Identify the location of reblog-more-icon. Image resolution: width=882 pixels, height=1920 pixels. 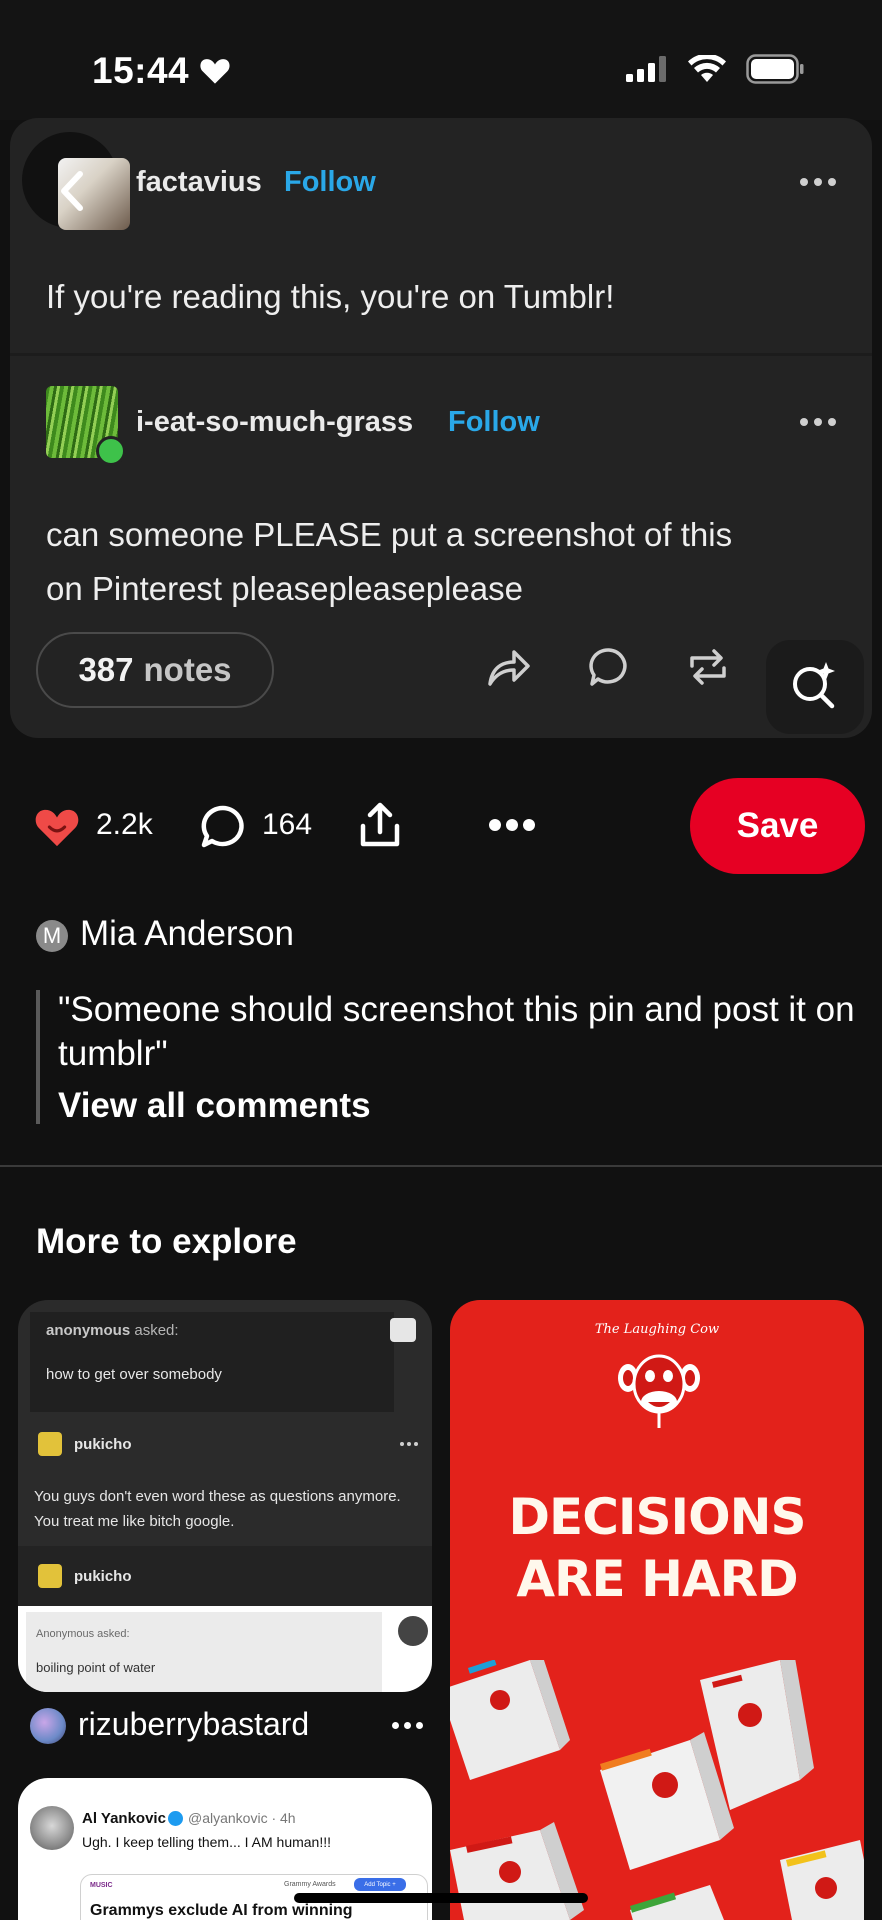
(818, 422).